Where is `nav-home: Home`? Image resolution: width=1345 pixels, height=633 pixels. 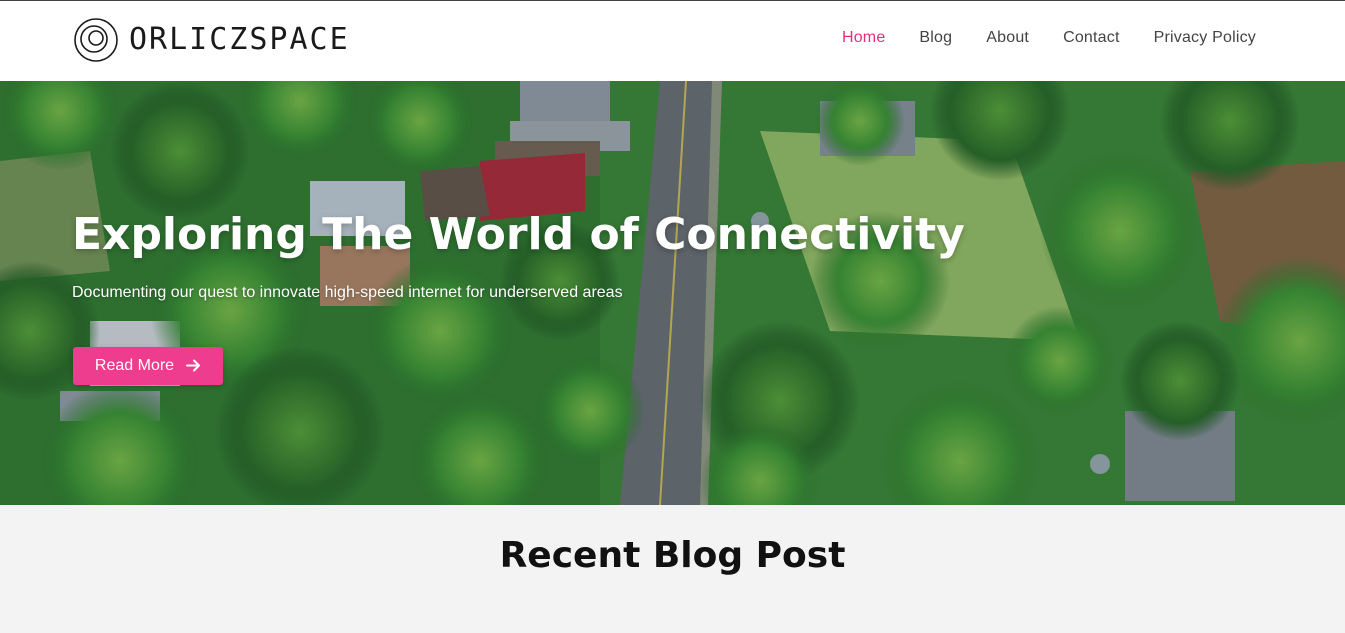 nav-home: Home is located at coordinates (863, 37).